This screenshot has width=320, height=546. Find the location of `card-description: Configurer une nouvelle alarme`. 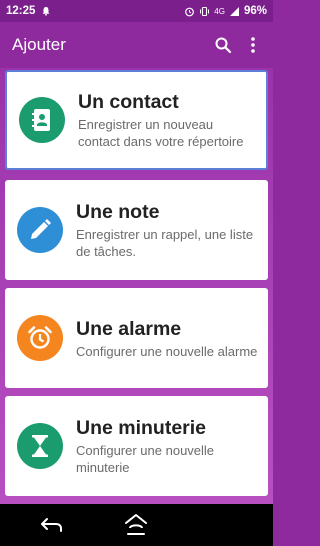

card-description: Configurer une nouvelle alarme is located at coordinates (167, 351).